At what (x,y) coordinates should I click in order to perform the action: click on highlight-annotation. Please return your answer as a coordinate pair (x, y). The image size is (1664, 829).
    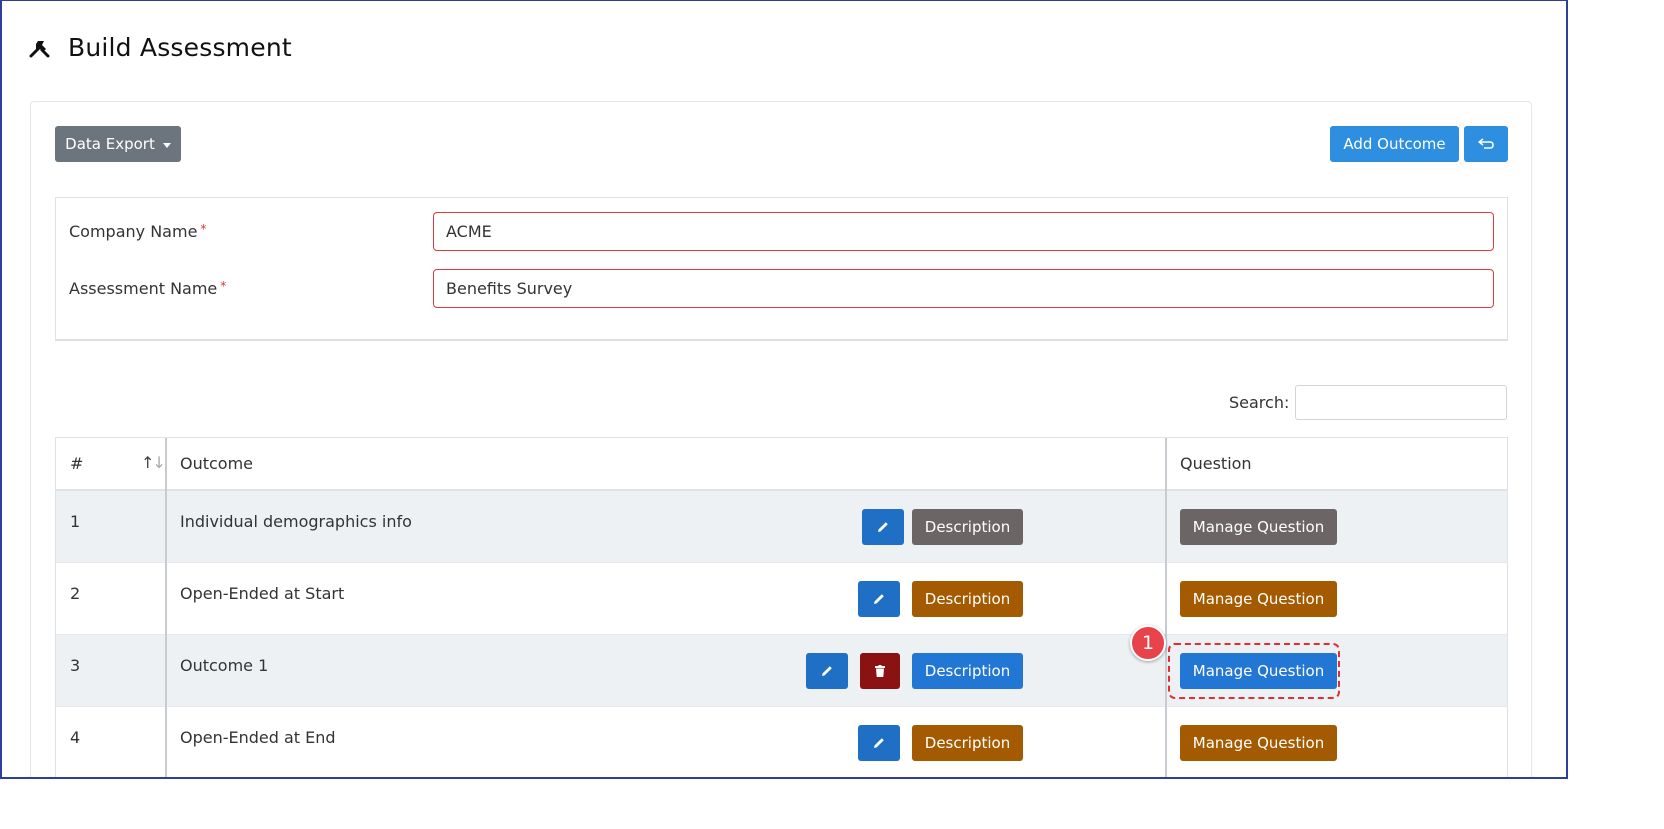
    Looking at the image, I should click on (1254, 671).